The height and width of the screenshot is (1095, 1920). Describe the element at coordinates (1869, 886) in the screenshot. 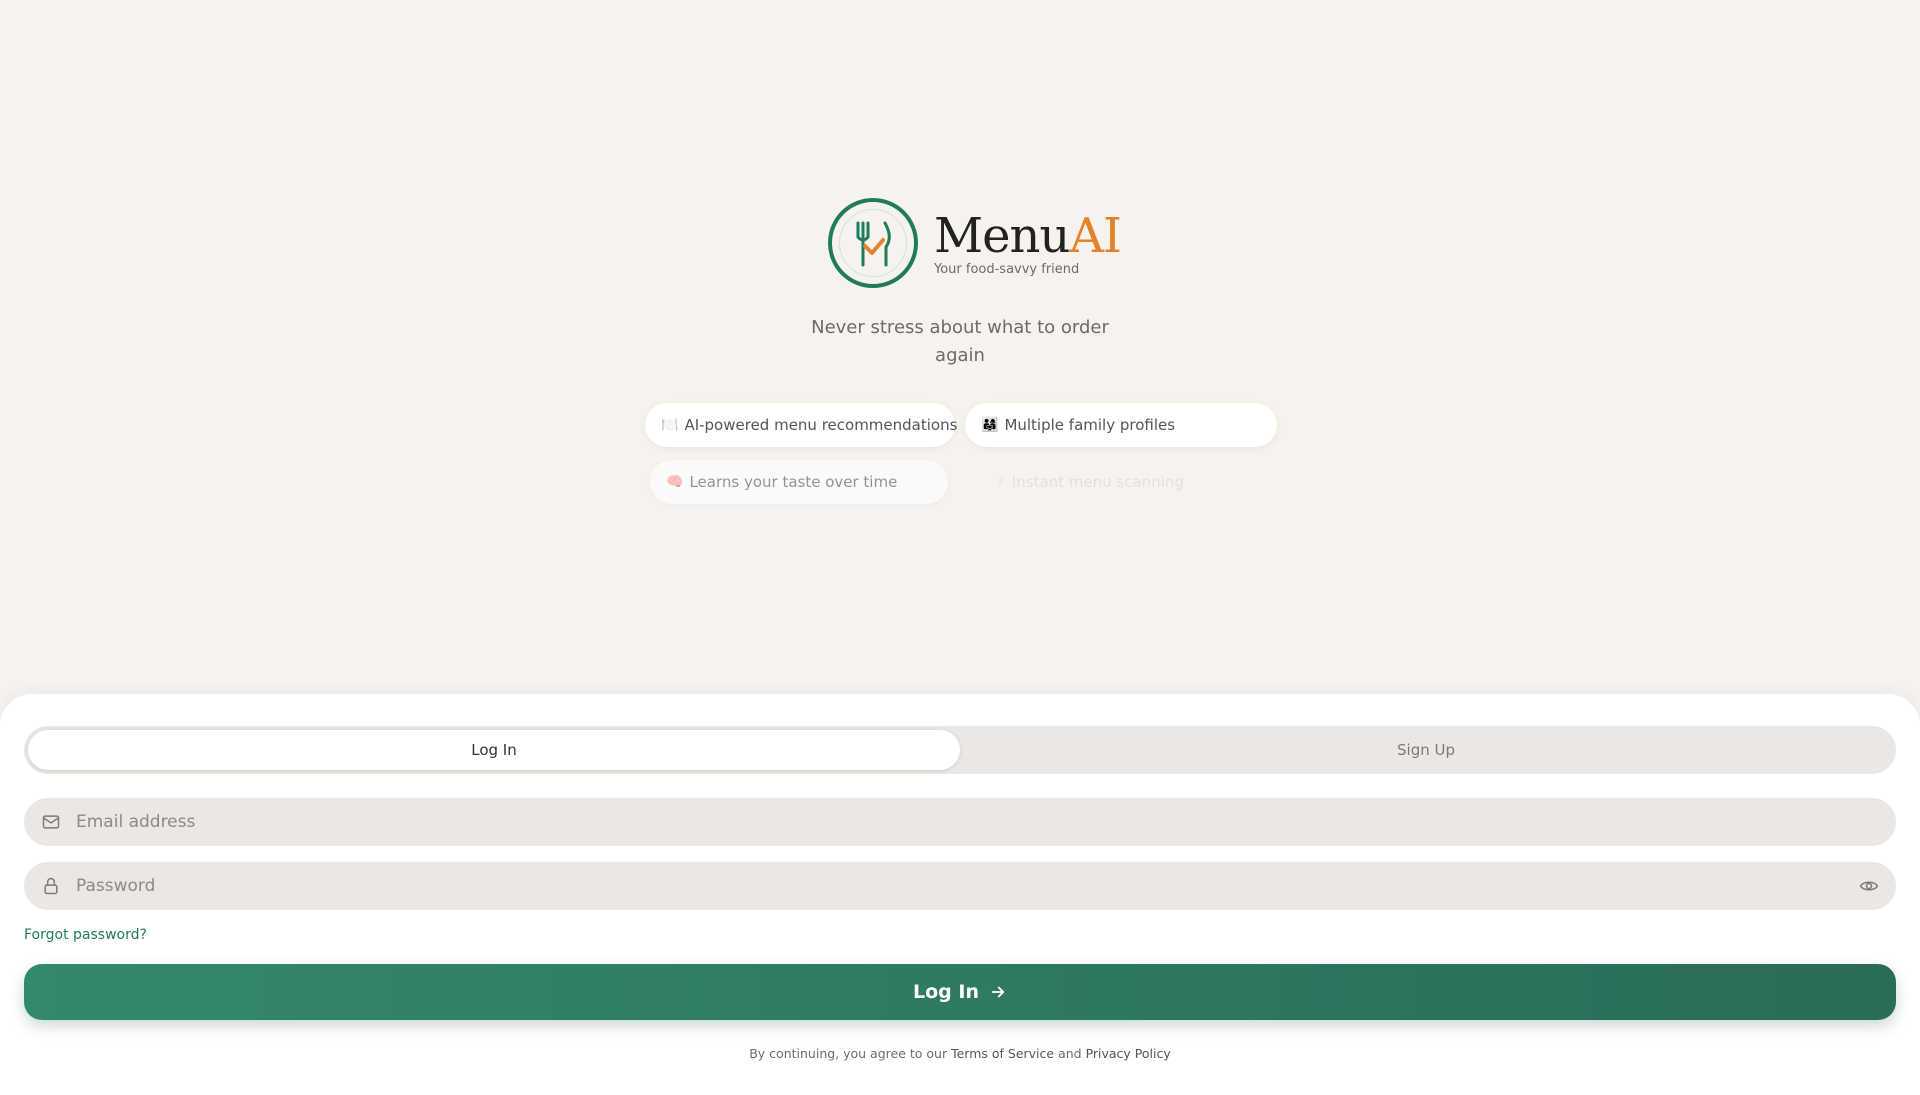

I see `eye-icon` at that location.